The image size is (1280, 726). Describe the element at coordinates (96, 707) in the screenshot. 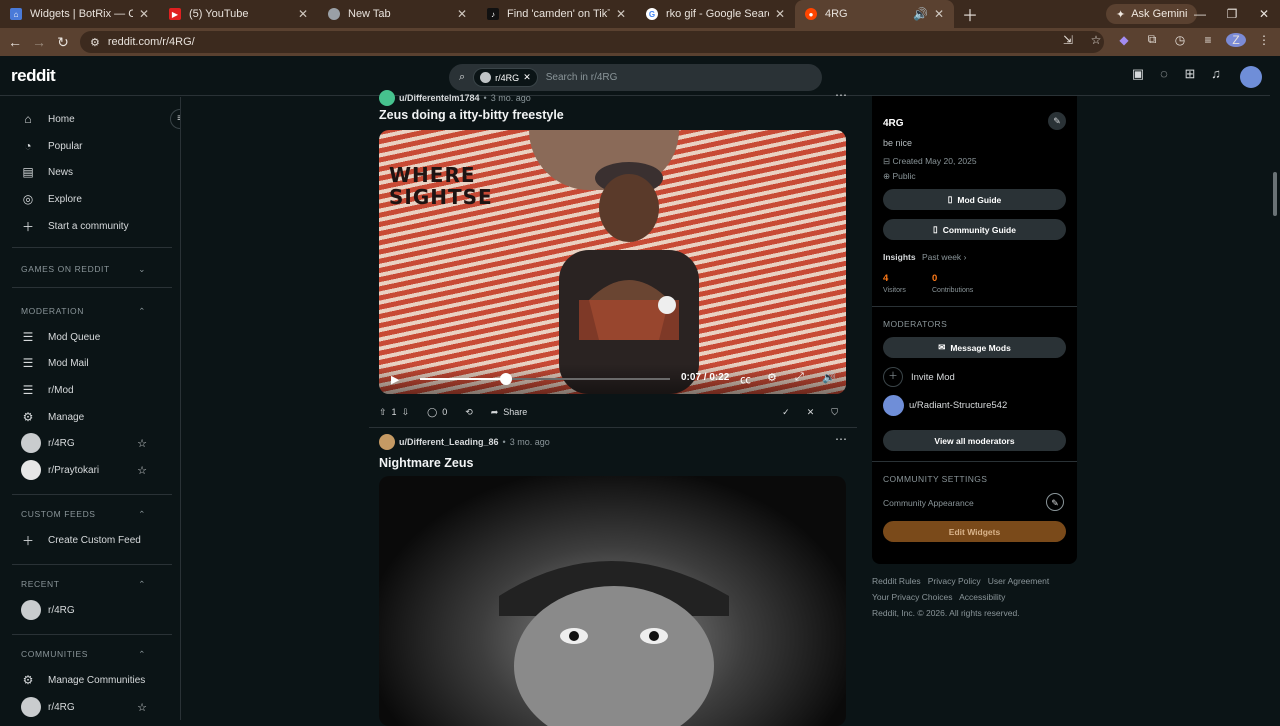

I see `sidebar-item-community-r-4rg: r/4RG ☆` at that location.